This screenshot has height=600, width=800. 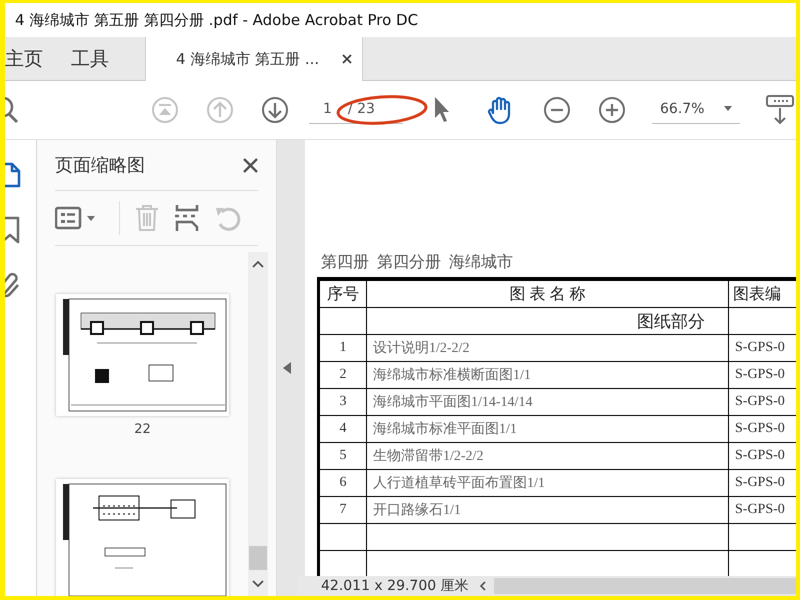 I want to click on tab: 主页, so click(x=31, y=58).